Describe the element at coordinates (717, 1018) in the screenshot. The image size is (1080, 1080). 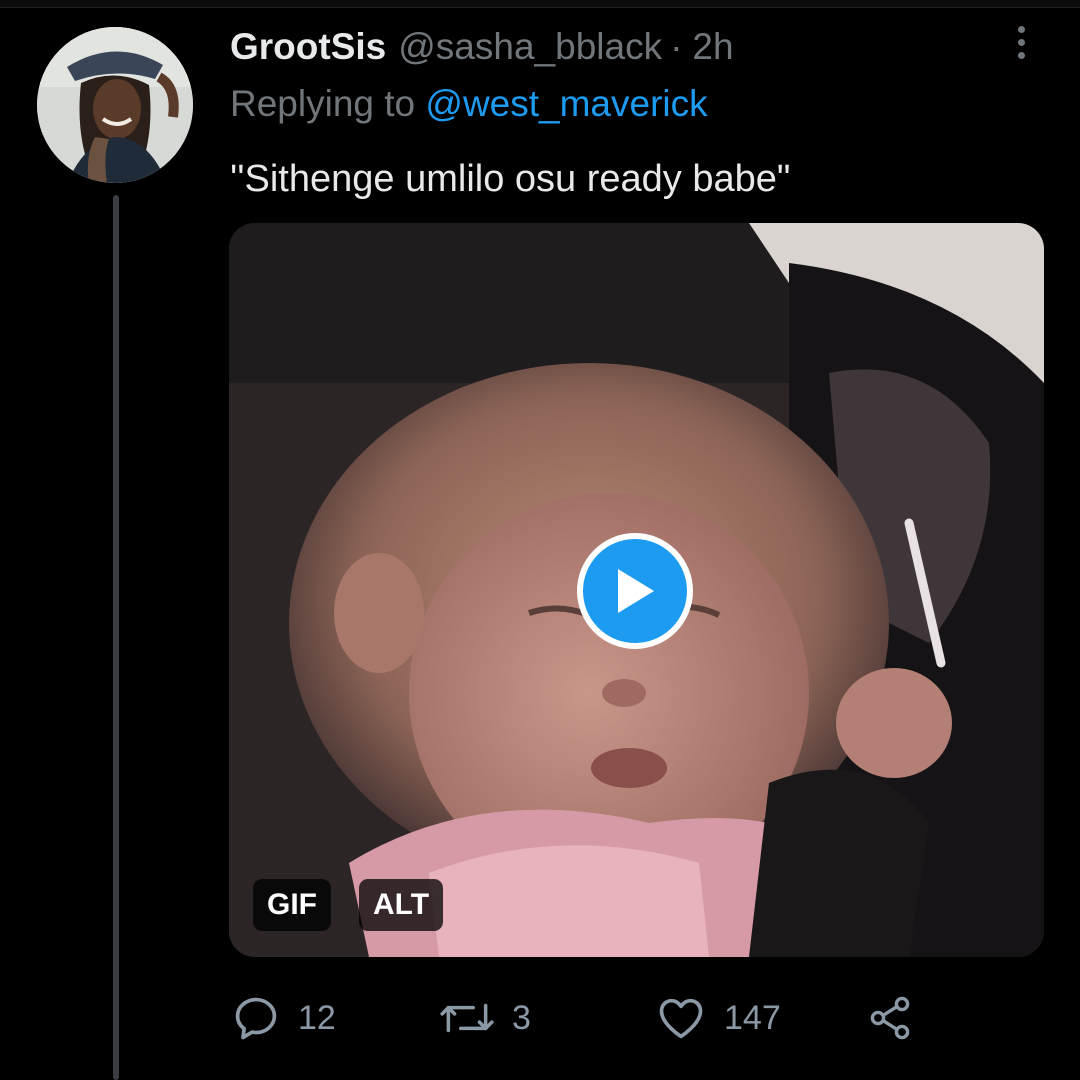
I see `like-button: 147` at that location.